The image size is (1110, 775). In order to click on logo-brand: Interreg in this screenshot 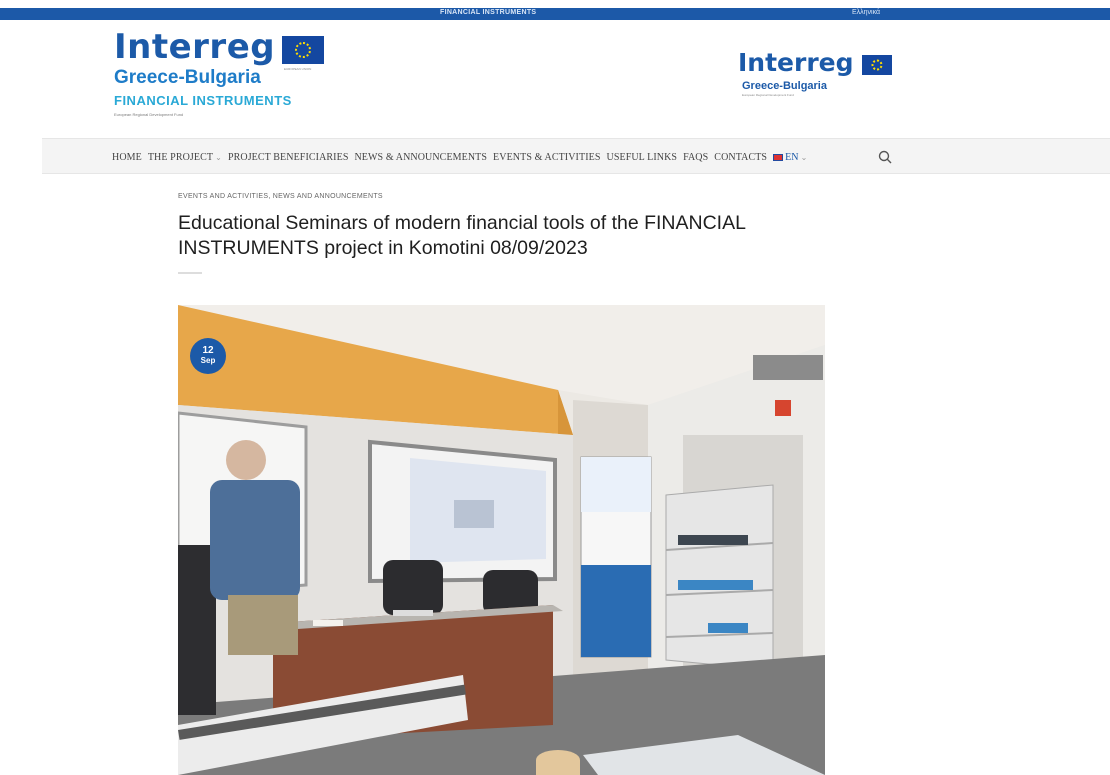, I will do `click(195, 47)`.